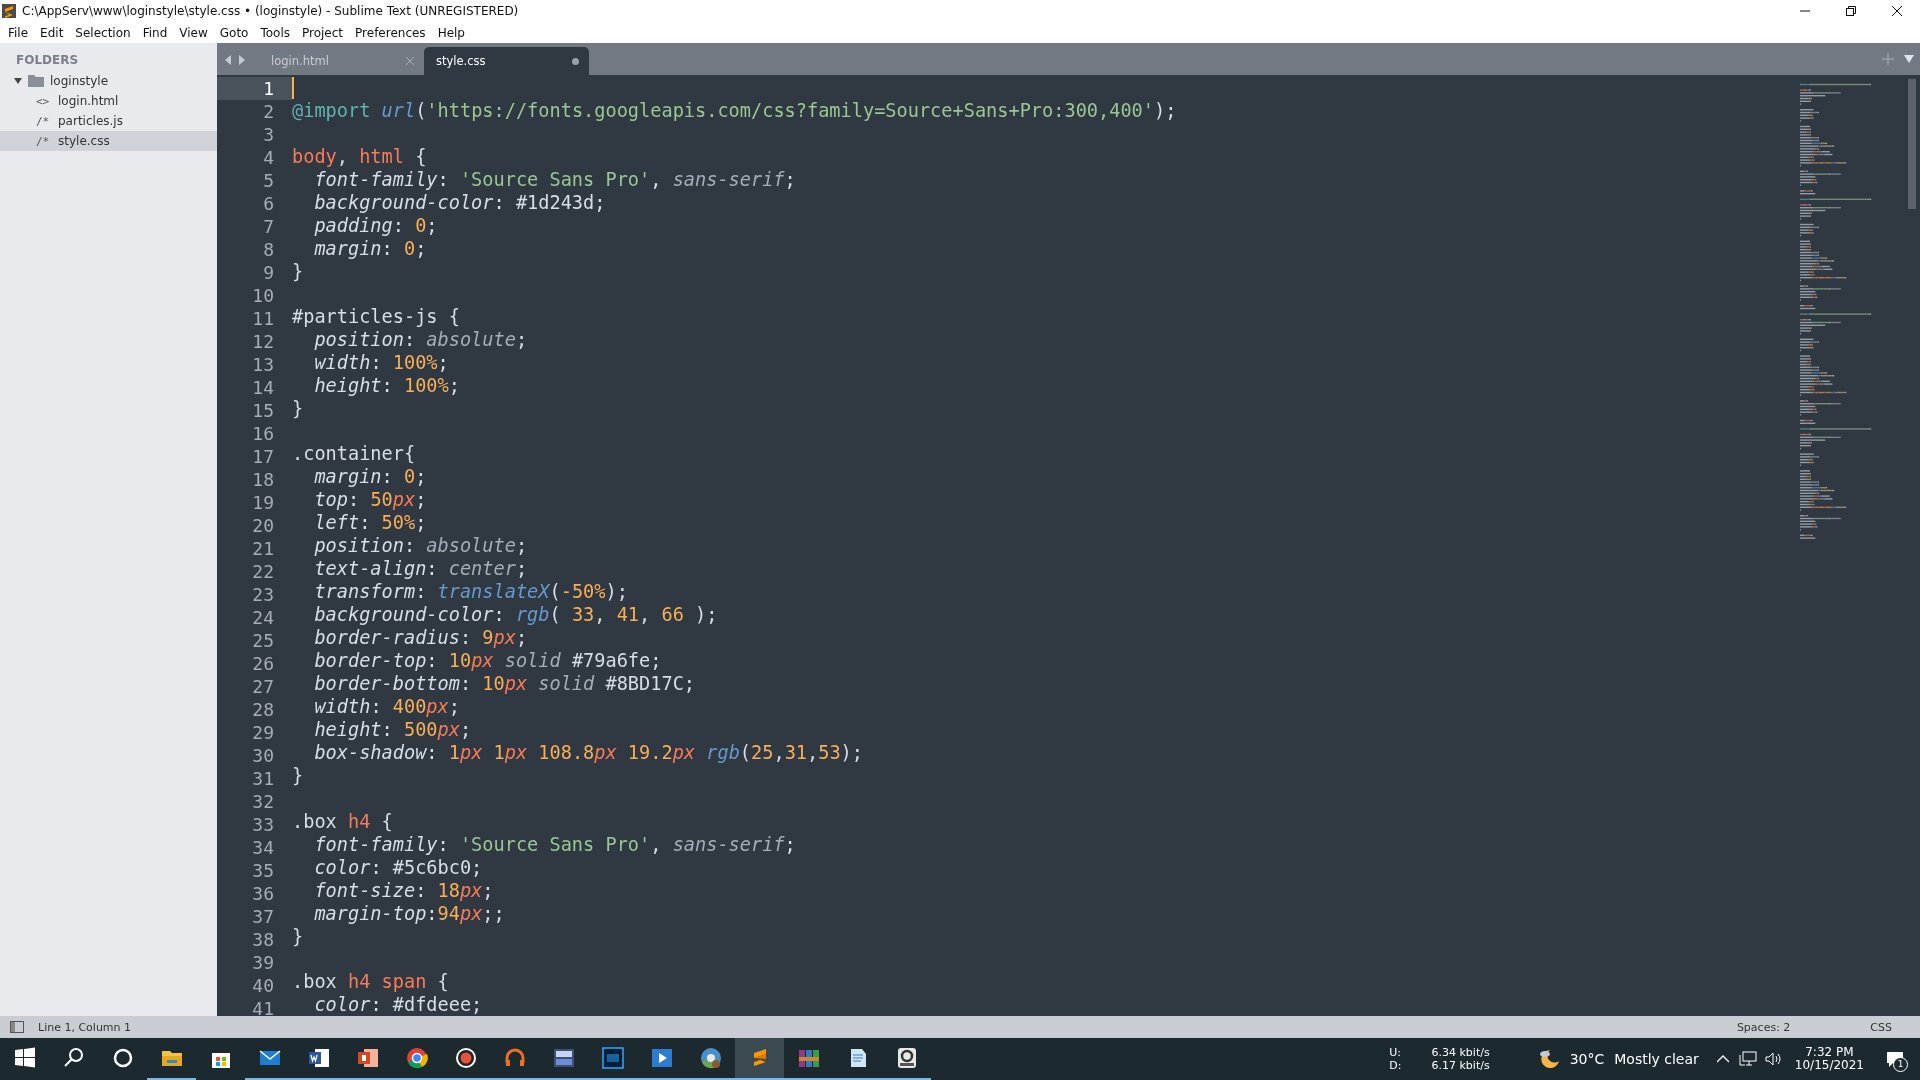  I want to click on line-number: 11, so click(263, 318).